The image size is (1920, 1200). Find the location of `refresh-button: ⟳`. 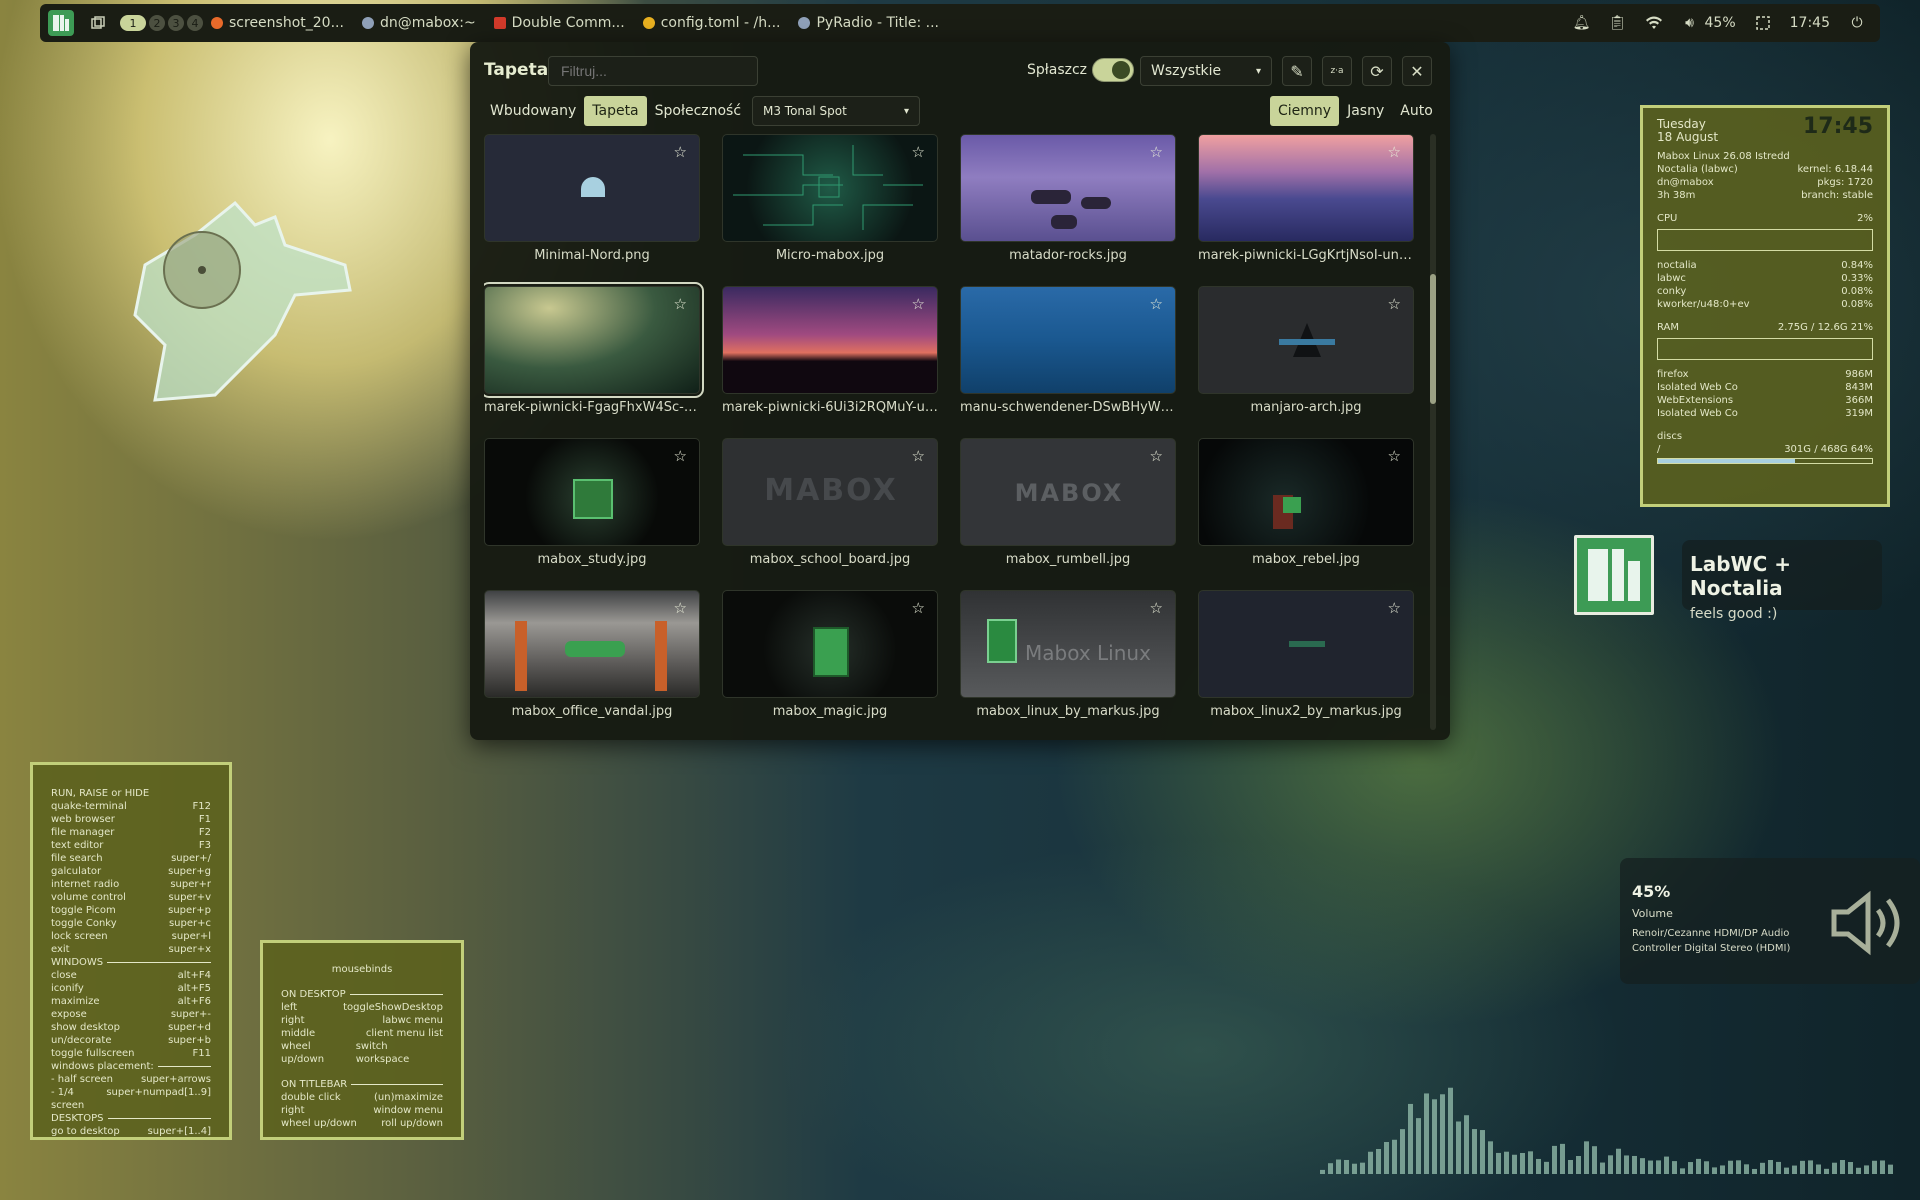

refresh-button: ⟳ is located at coordinates (1377, 71).